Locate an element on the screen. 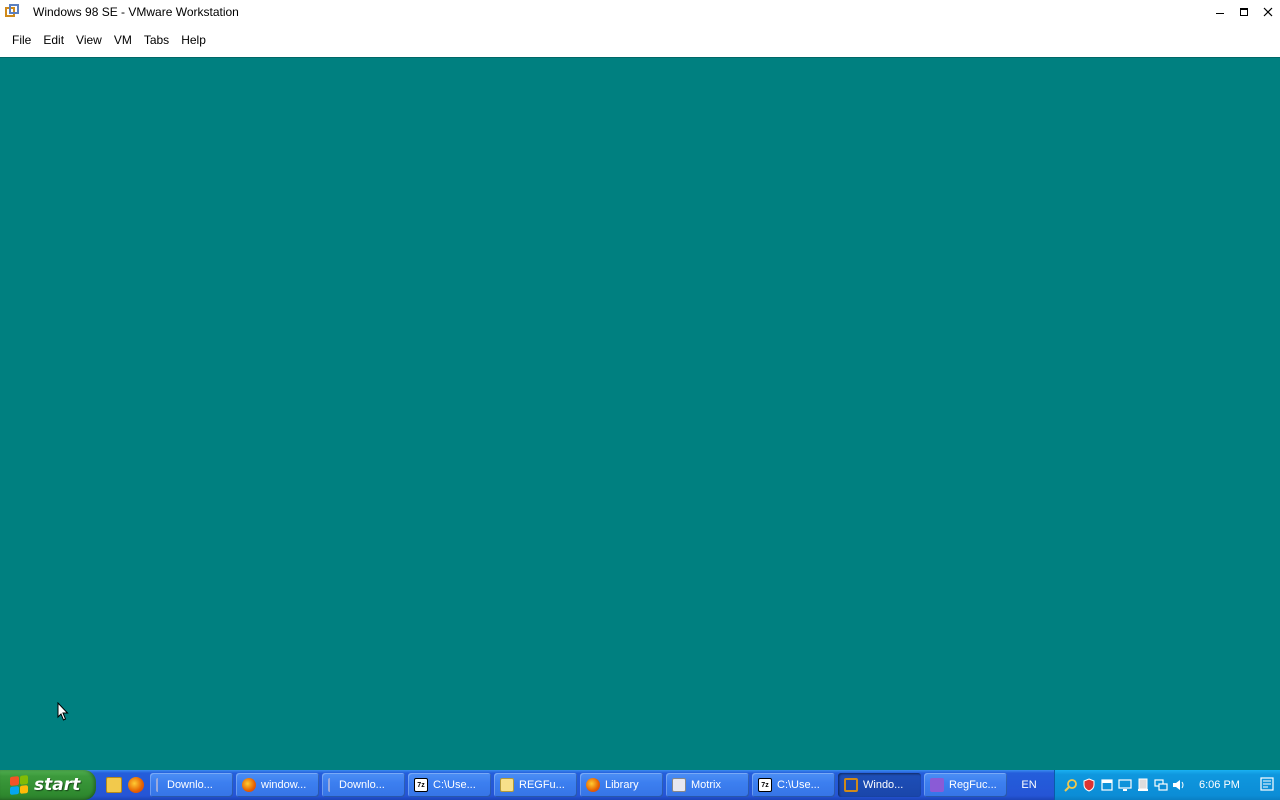  menu-bar: File Edit View VM Tabs Help is located at coordinates (640, 40).